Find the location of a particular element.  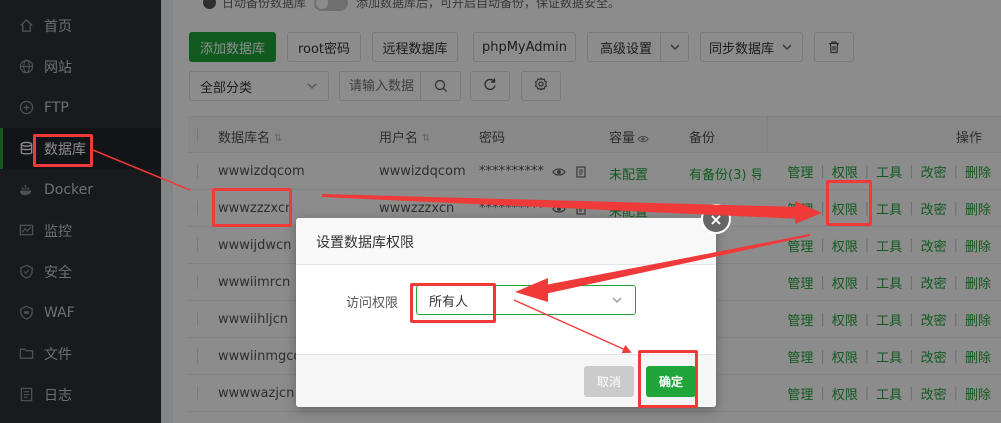

annotation-box-confirm is located at coordinates (668, 379).